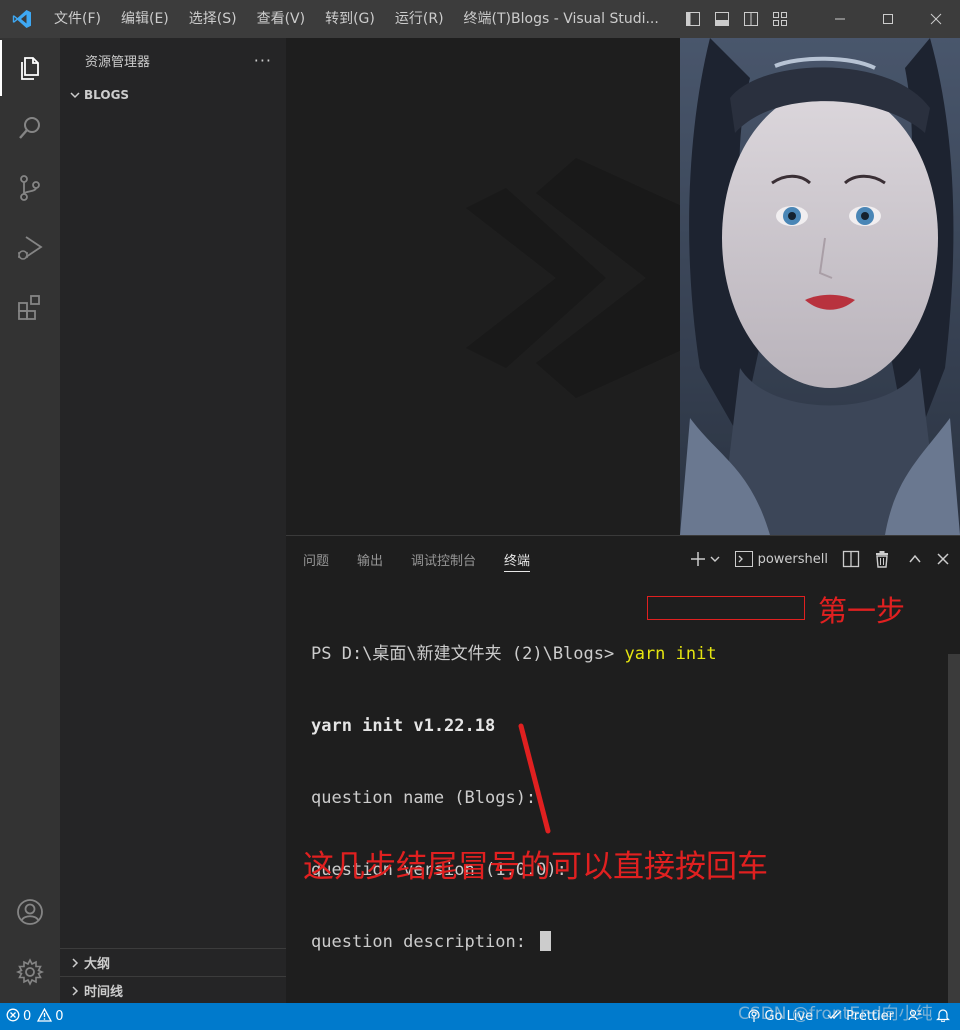  I want to click on broadcast-icon, so click(754, 1017).